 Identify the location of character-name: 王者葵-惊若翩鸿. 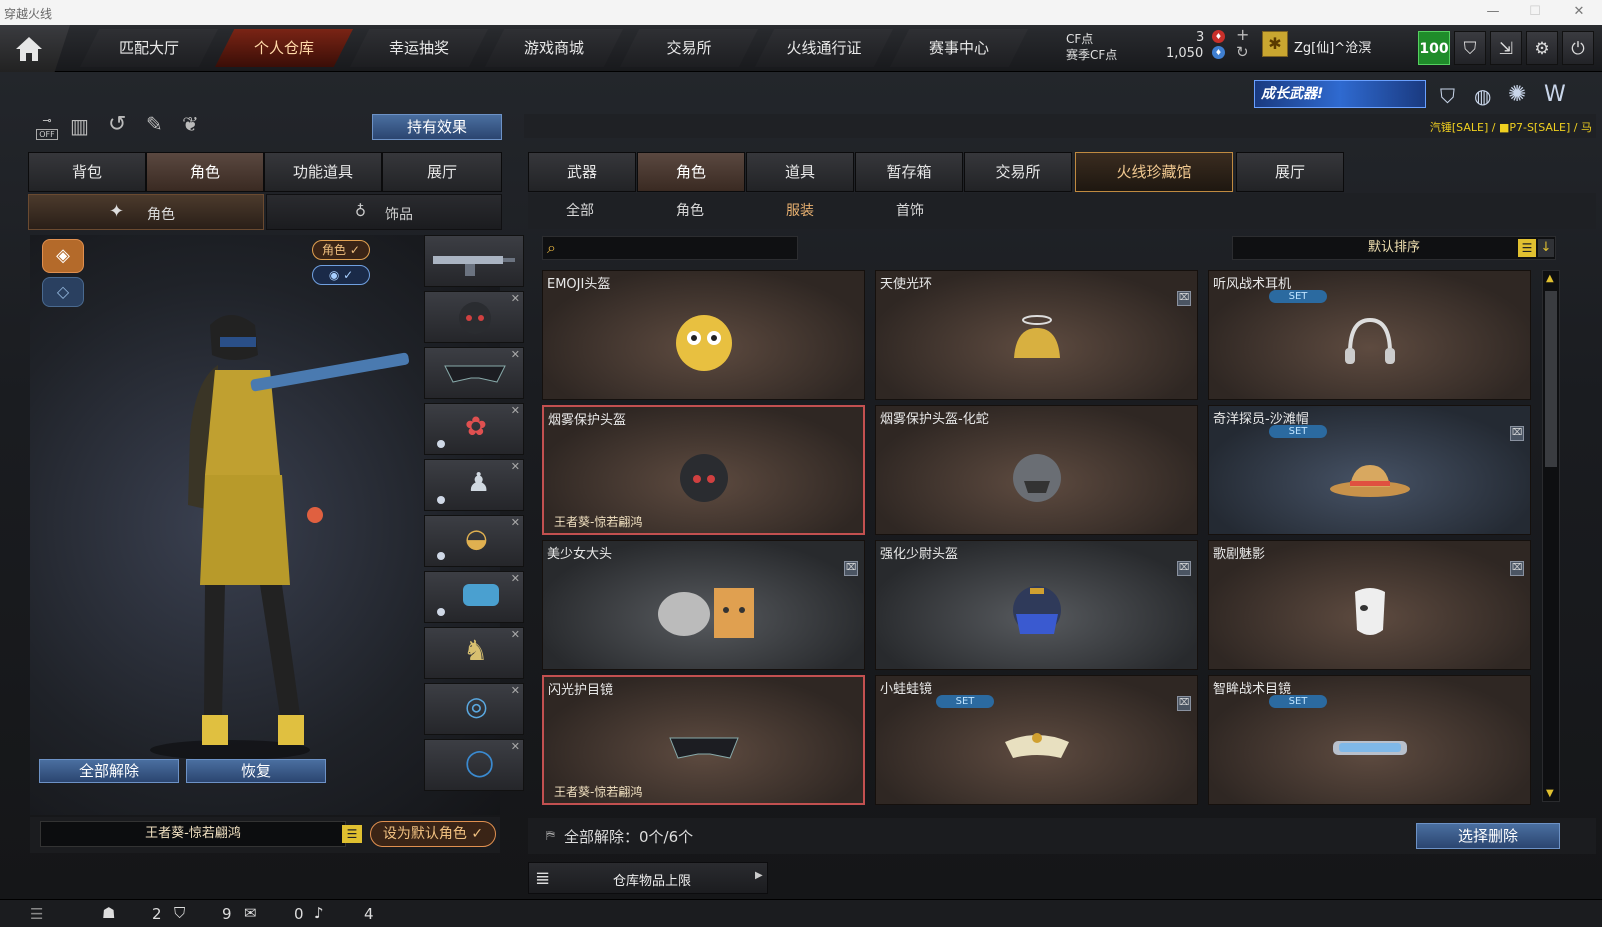
(193, 834).